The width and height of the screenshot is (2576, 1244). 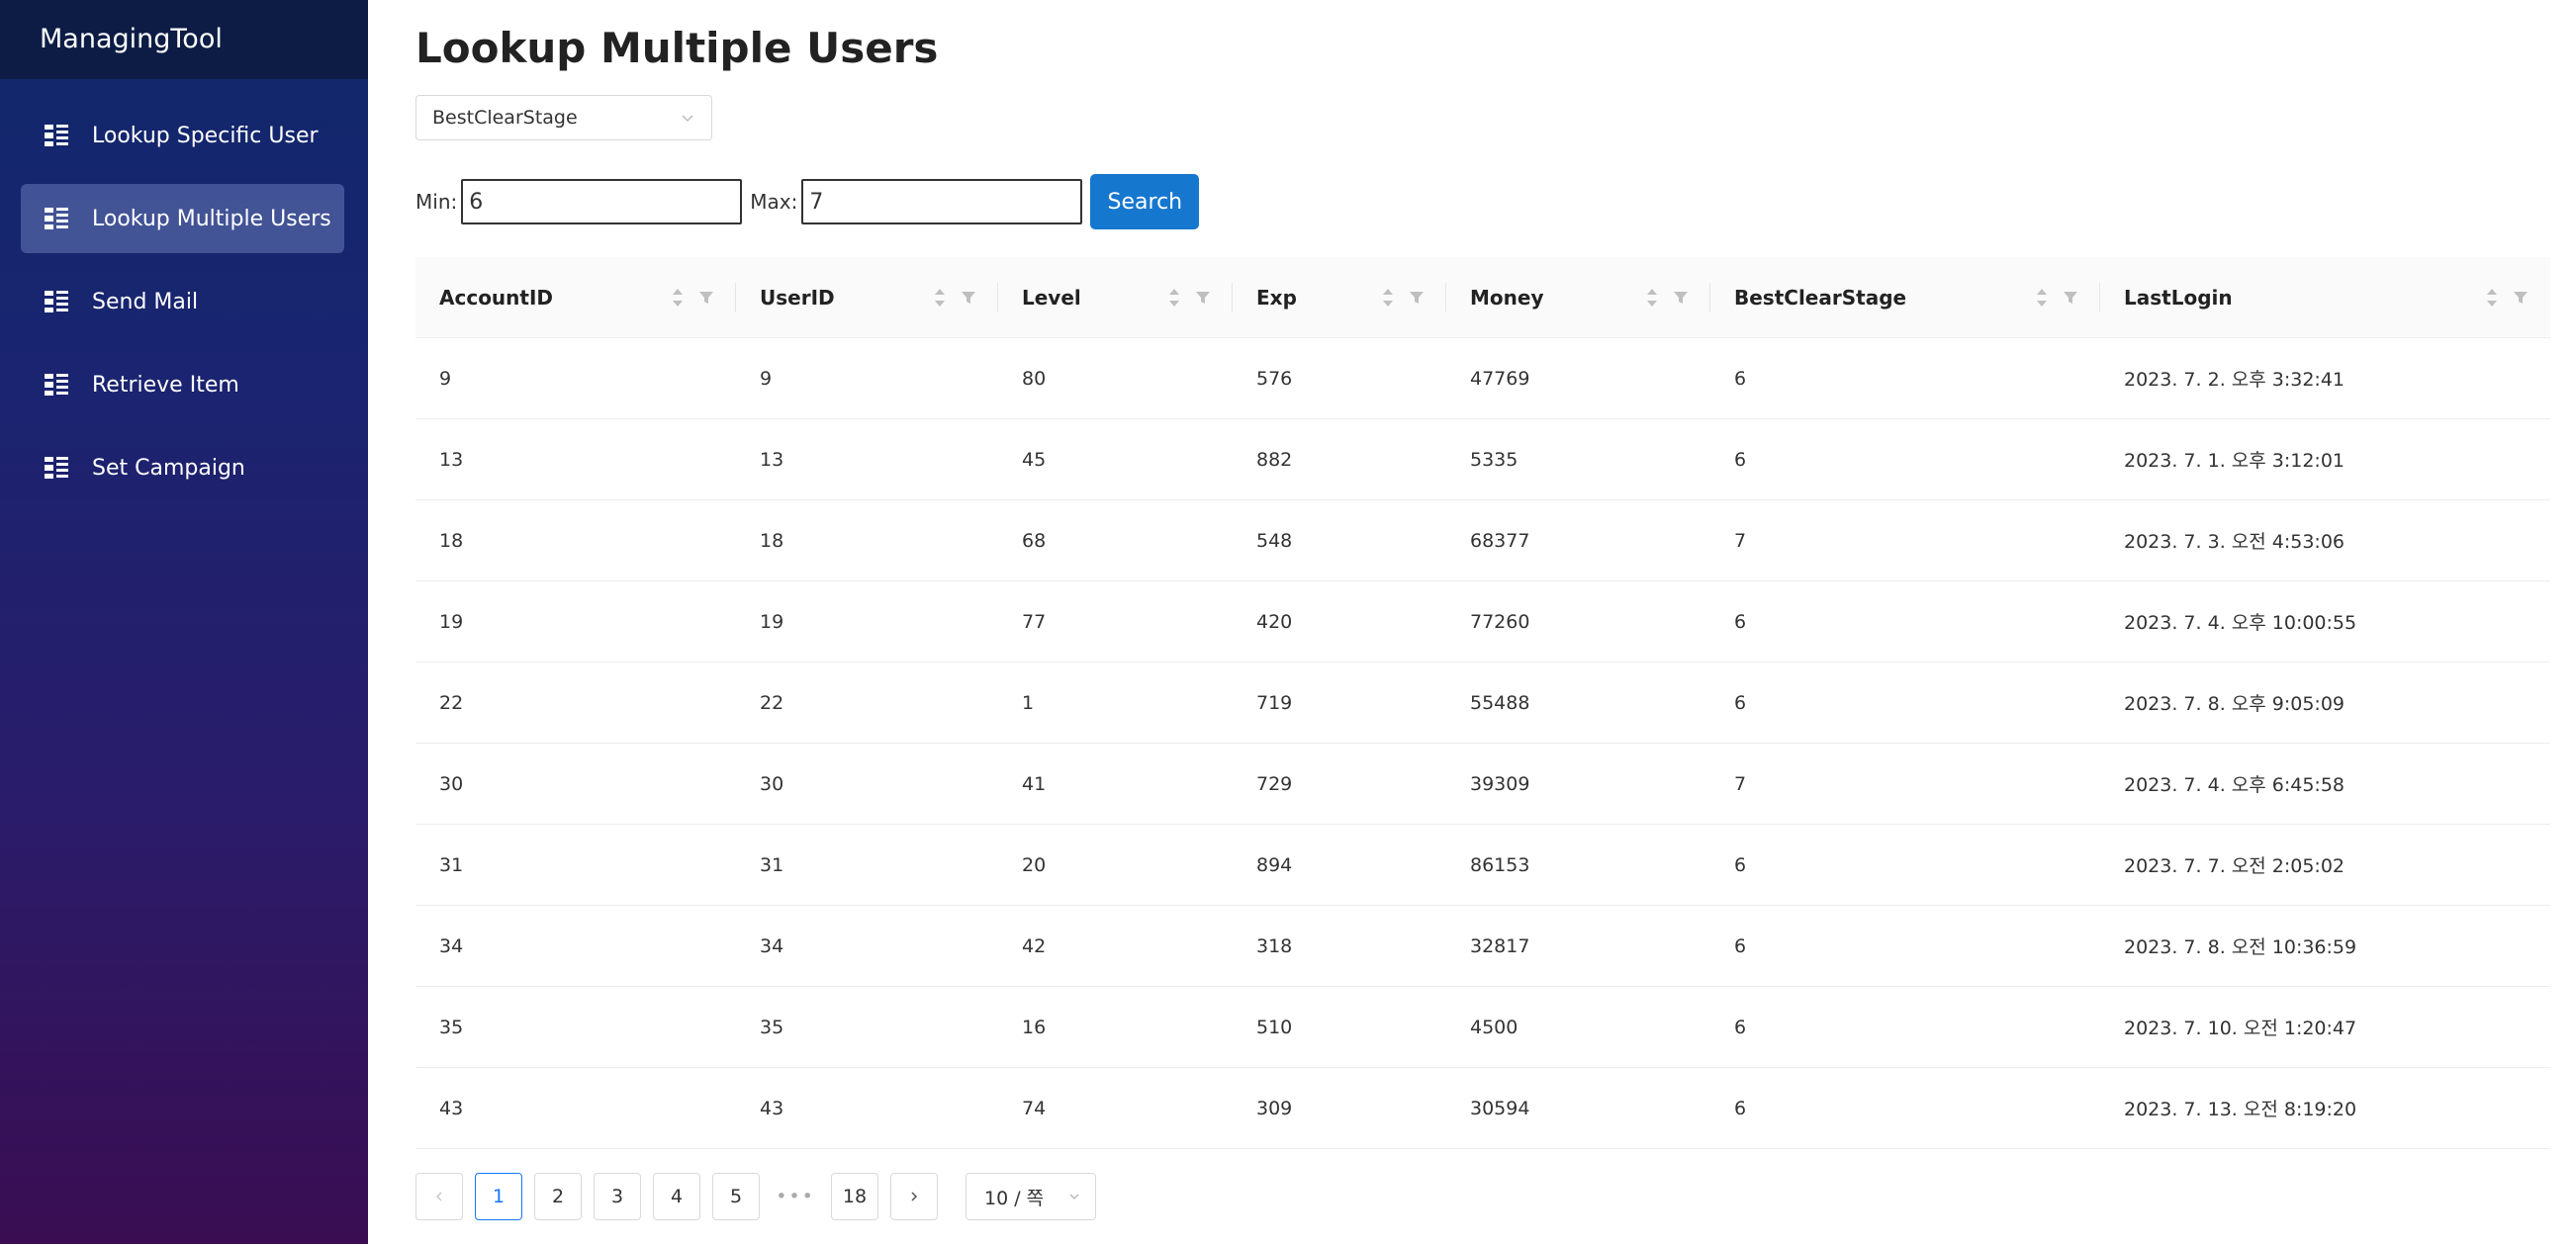 What do you see at coordinates (1483, 540) in the screenshot?
I see `table-row: 18 18 68 548 68377 7 2023. 7. 3. 오전 4:53:06` at bounding box center [1483, 540].